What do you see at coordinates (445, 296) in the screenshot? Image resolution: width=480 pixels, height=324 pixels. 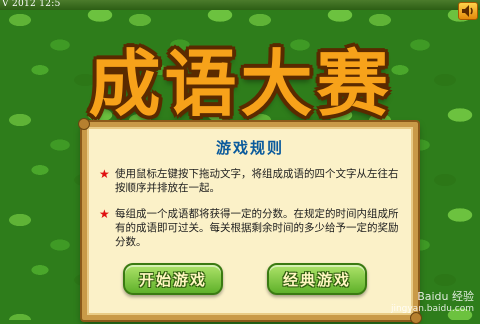 I see `watermark-brand: Baidu 经验` at bounding box center [445, 296].